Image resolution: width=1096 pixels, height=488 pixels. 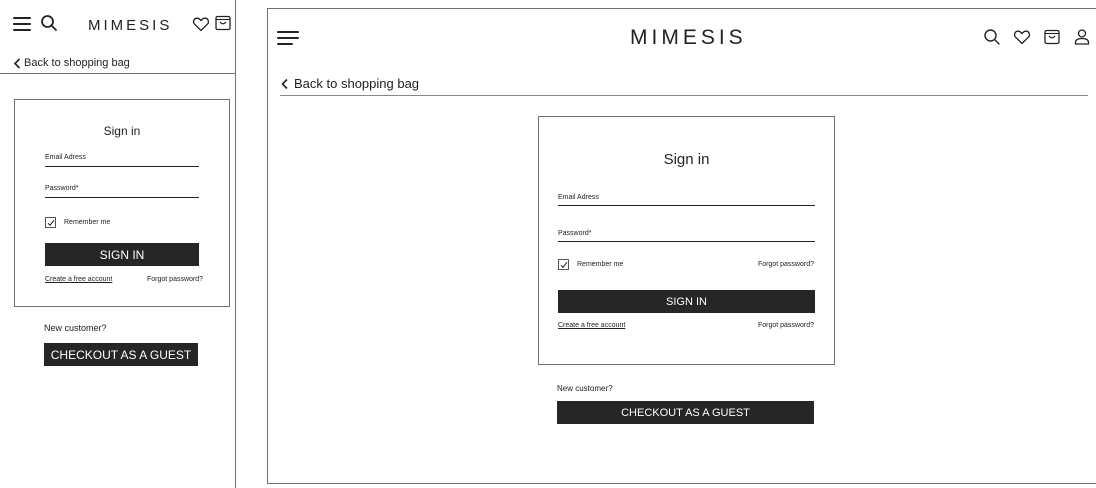 I want to click on mobile-header: MIMESIS, so click(x=117, y=25).